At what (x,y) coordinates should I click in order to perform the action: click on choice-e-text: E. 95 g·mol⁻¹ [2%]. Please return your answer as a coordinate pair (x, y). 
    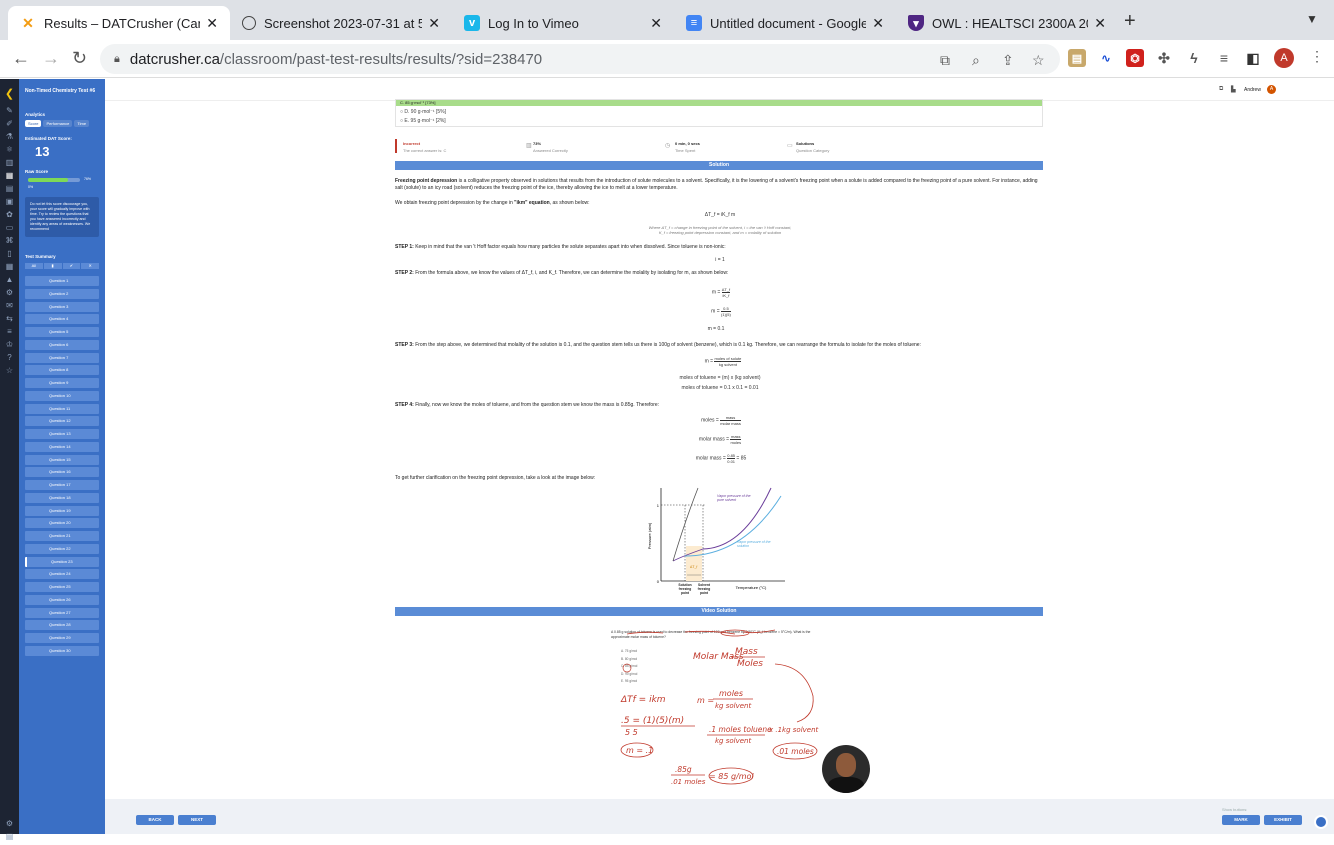
    Looking at the image, I should click on (425, 121).